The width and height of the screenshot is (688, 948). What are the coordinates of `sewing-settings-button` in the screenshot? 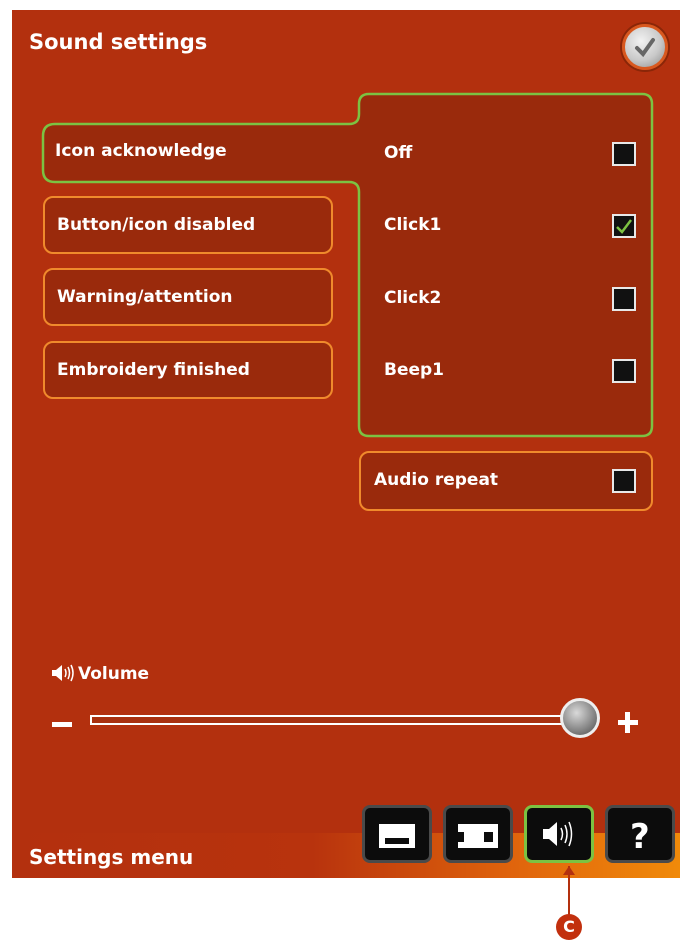 It's located at (397, 834).